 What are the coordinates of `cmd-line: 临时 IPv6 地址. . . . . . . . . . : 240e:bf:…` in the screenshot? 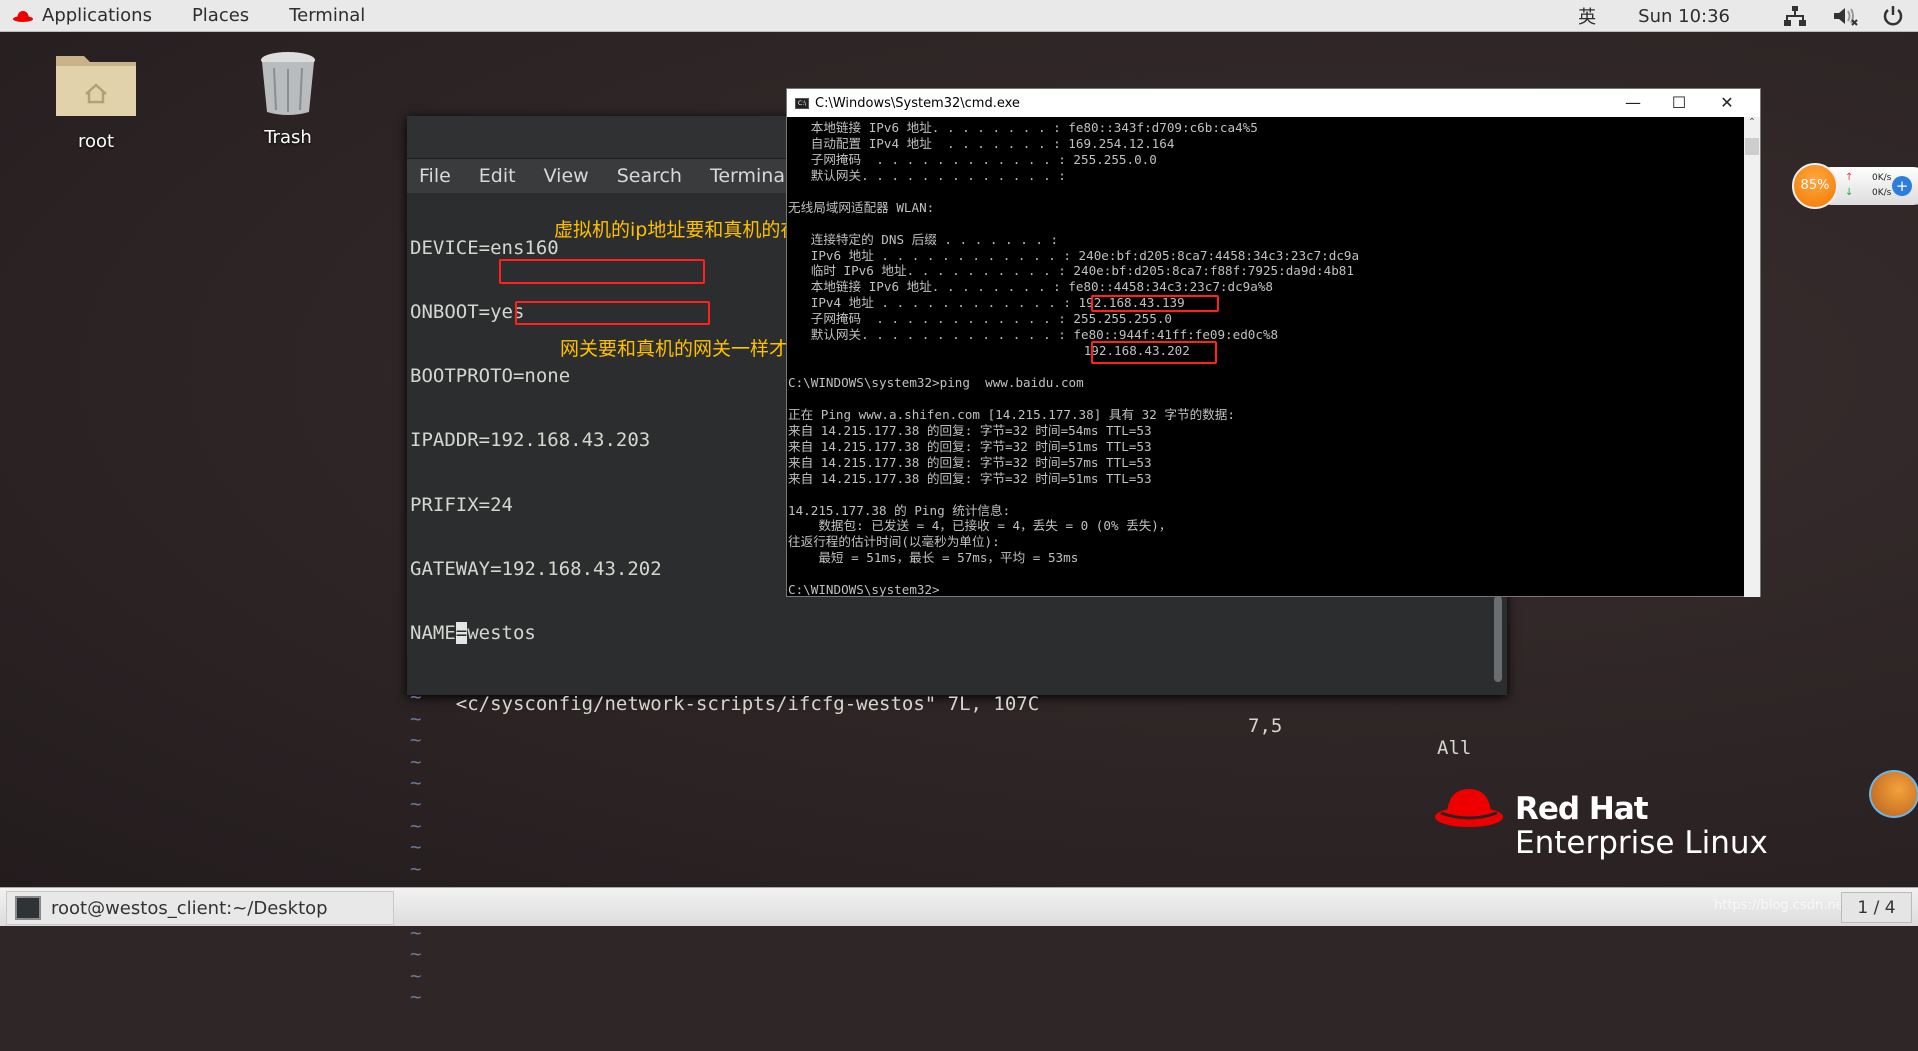 It's located at (1071, 271).